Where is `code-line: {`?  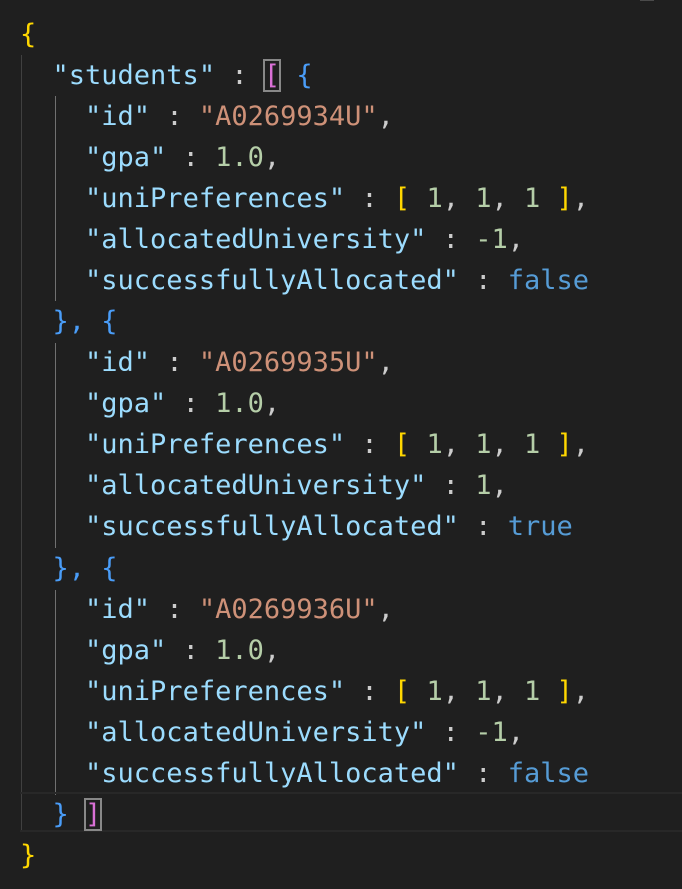
code-line: { is located at coordinates (28, 34).